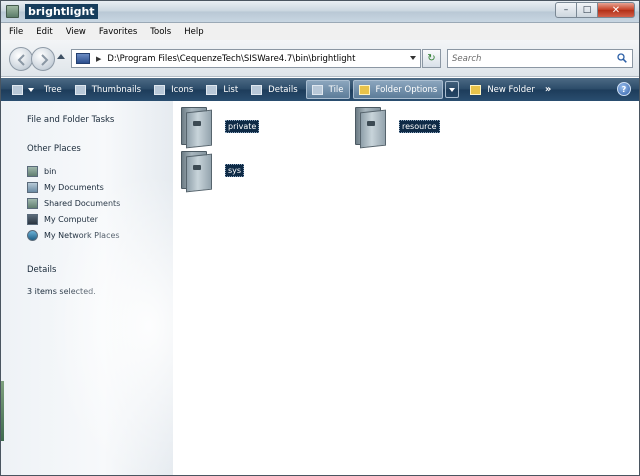  Describe the element at coordinates (41, 171) in the screenshot. I see `place-bin: bin` at that location.